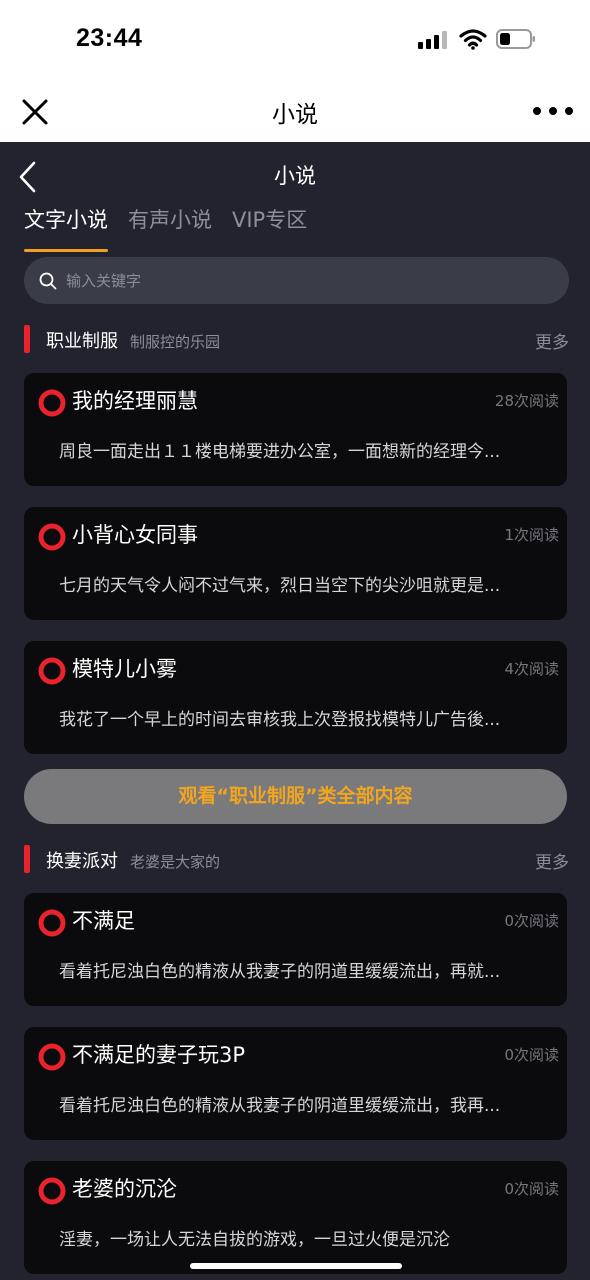 This screenshot has width=590, height=1280. What do you see at coordinates (296, 340) in the screenshot?
I see `section-header-uniform: 职业制服 制服控的乐园 更多` at bounding box center [296, 340].